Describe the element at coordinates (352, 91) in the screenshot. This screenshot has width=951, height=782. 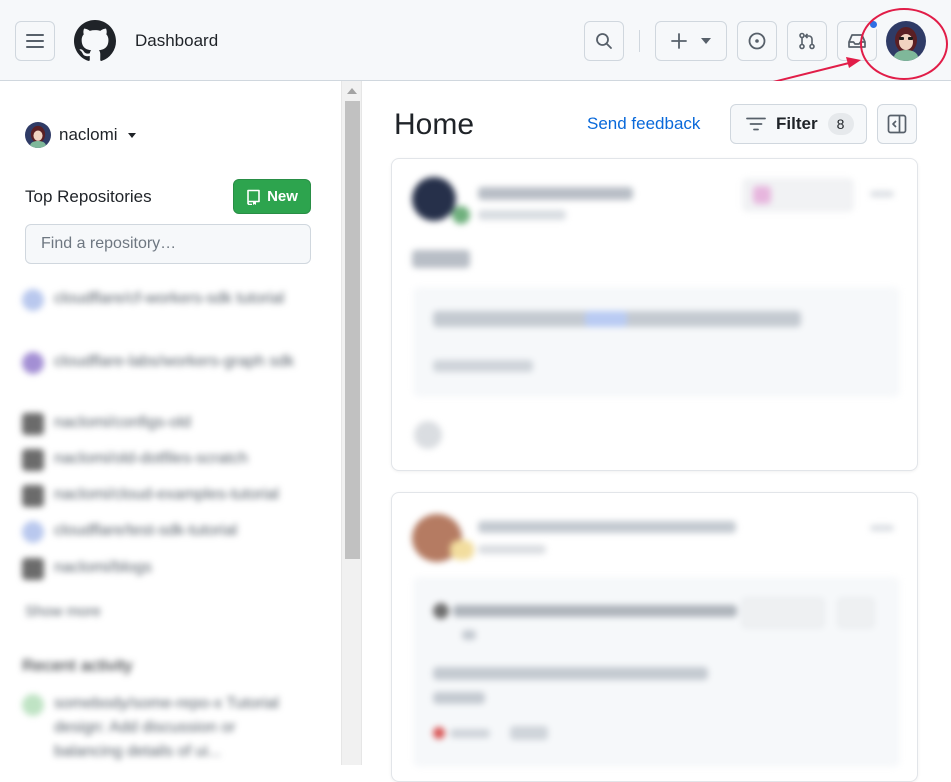
I see `scroll-up-arrow-icon` at that location.